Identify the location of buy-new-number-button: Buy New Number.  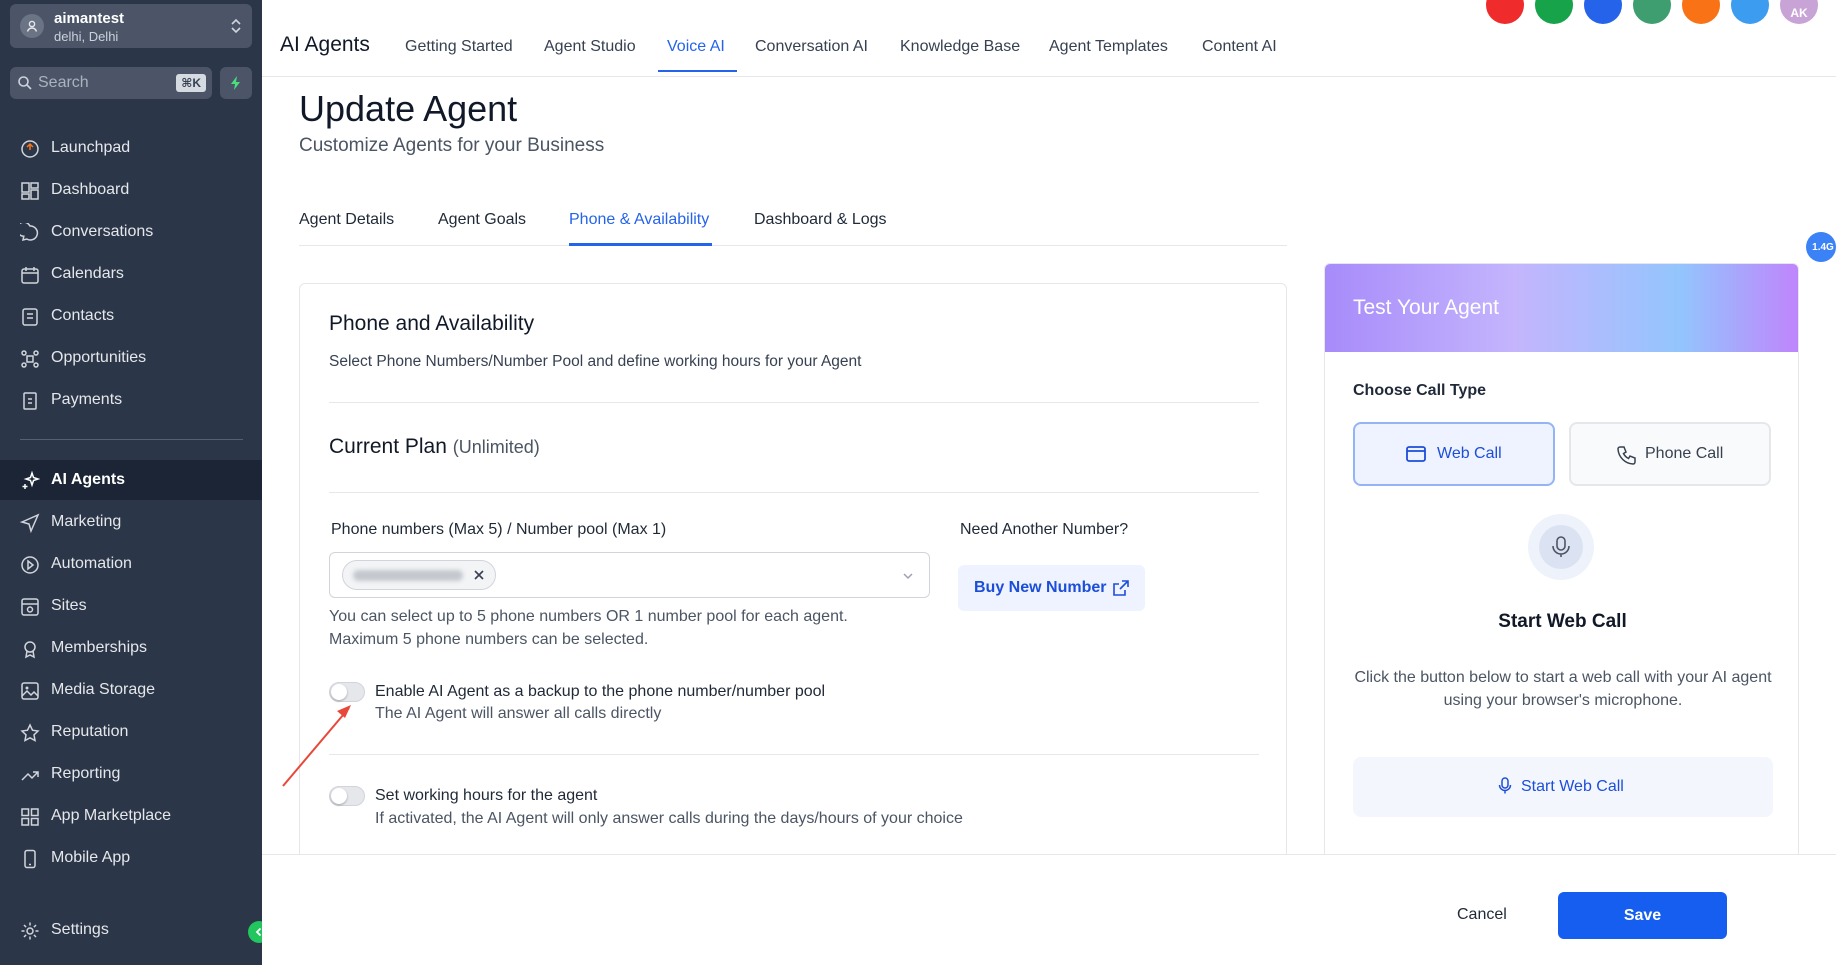
(1051, 588).